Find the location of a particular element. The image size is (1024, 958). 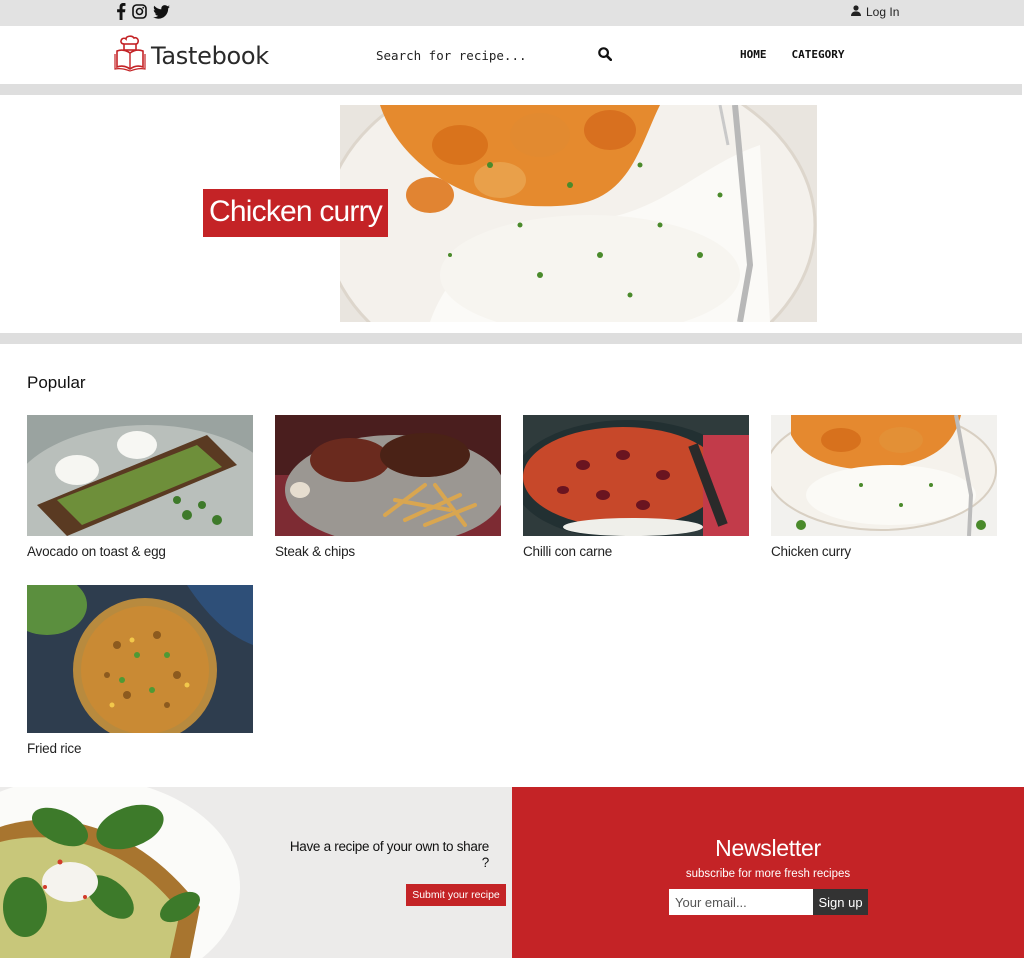

chef-book-icon is located at coordinates (130, 55).